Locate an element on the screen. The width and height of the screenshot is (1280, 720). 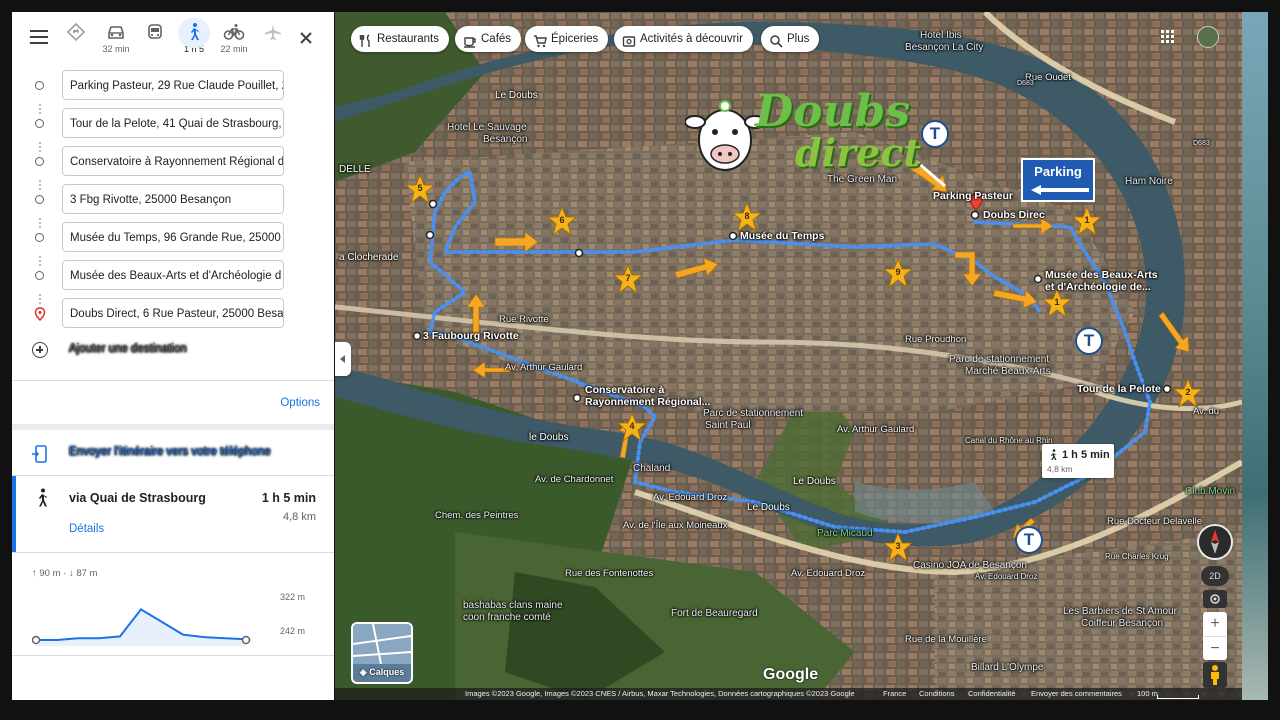
chip-epiceries: Épiceries is located at coordinates (567, 39).